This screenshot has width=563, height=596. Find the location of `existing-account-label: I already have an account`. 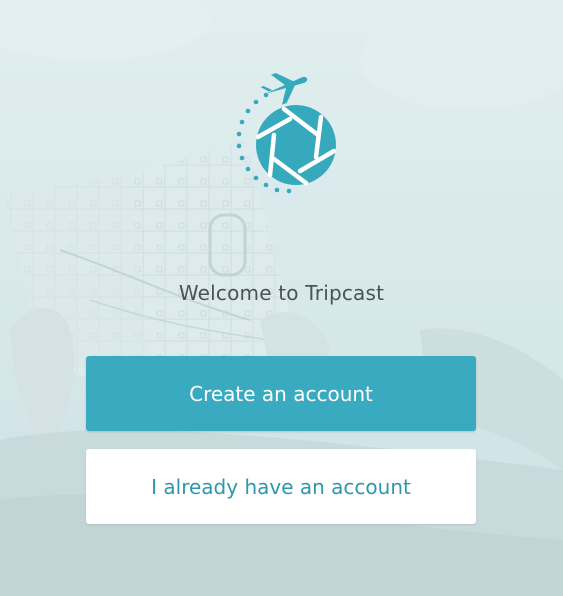

existing-account-label: I already have an account is located at coordinates (281, 486).